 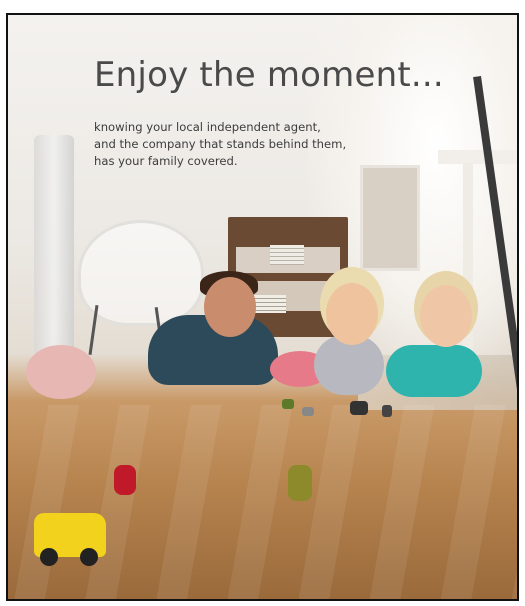 What do you see at coordinates (70, 539) in the screenshot?
I see `toy-car-yellow` at bounding box center [70, 539].